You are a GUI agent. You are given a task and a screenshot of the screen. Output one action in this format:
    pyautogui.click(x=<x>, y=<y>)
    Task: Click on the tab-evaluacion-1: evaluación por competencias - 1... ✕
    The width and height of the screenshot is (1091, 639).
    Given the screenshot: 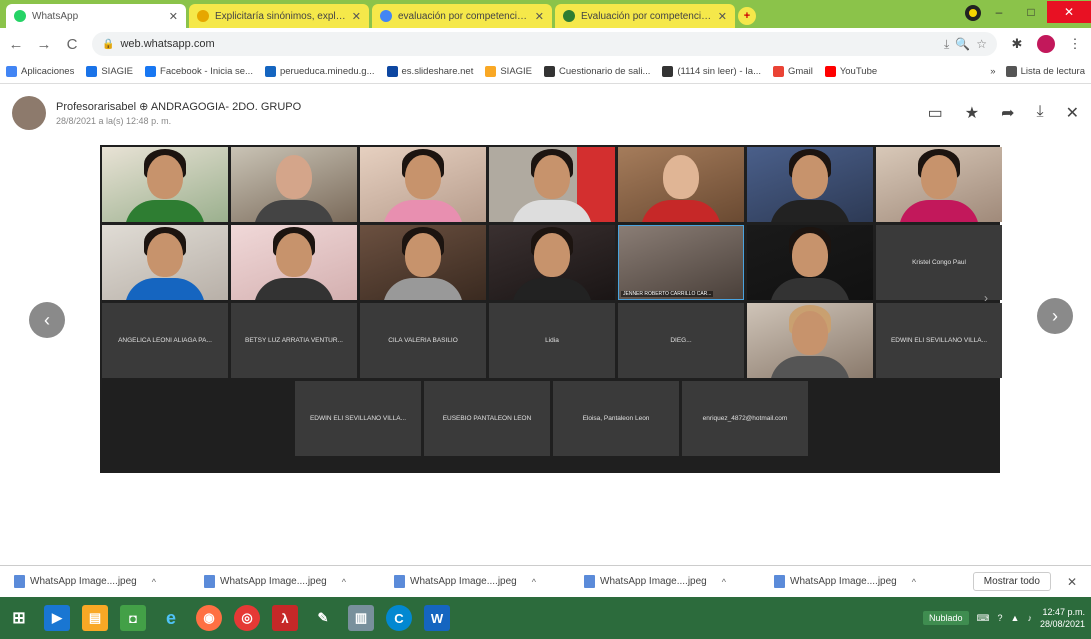 What is the action you would take?
    pyautogui.click(x=462, y=16)
    